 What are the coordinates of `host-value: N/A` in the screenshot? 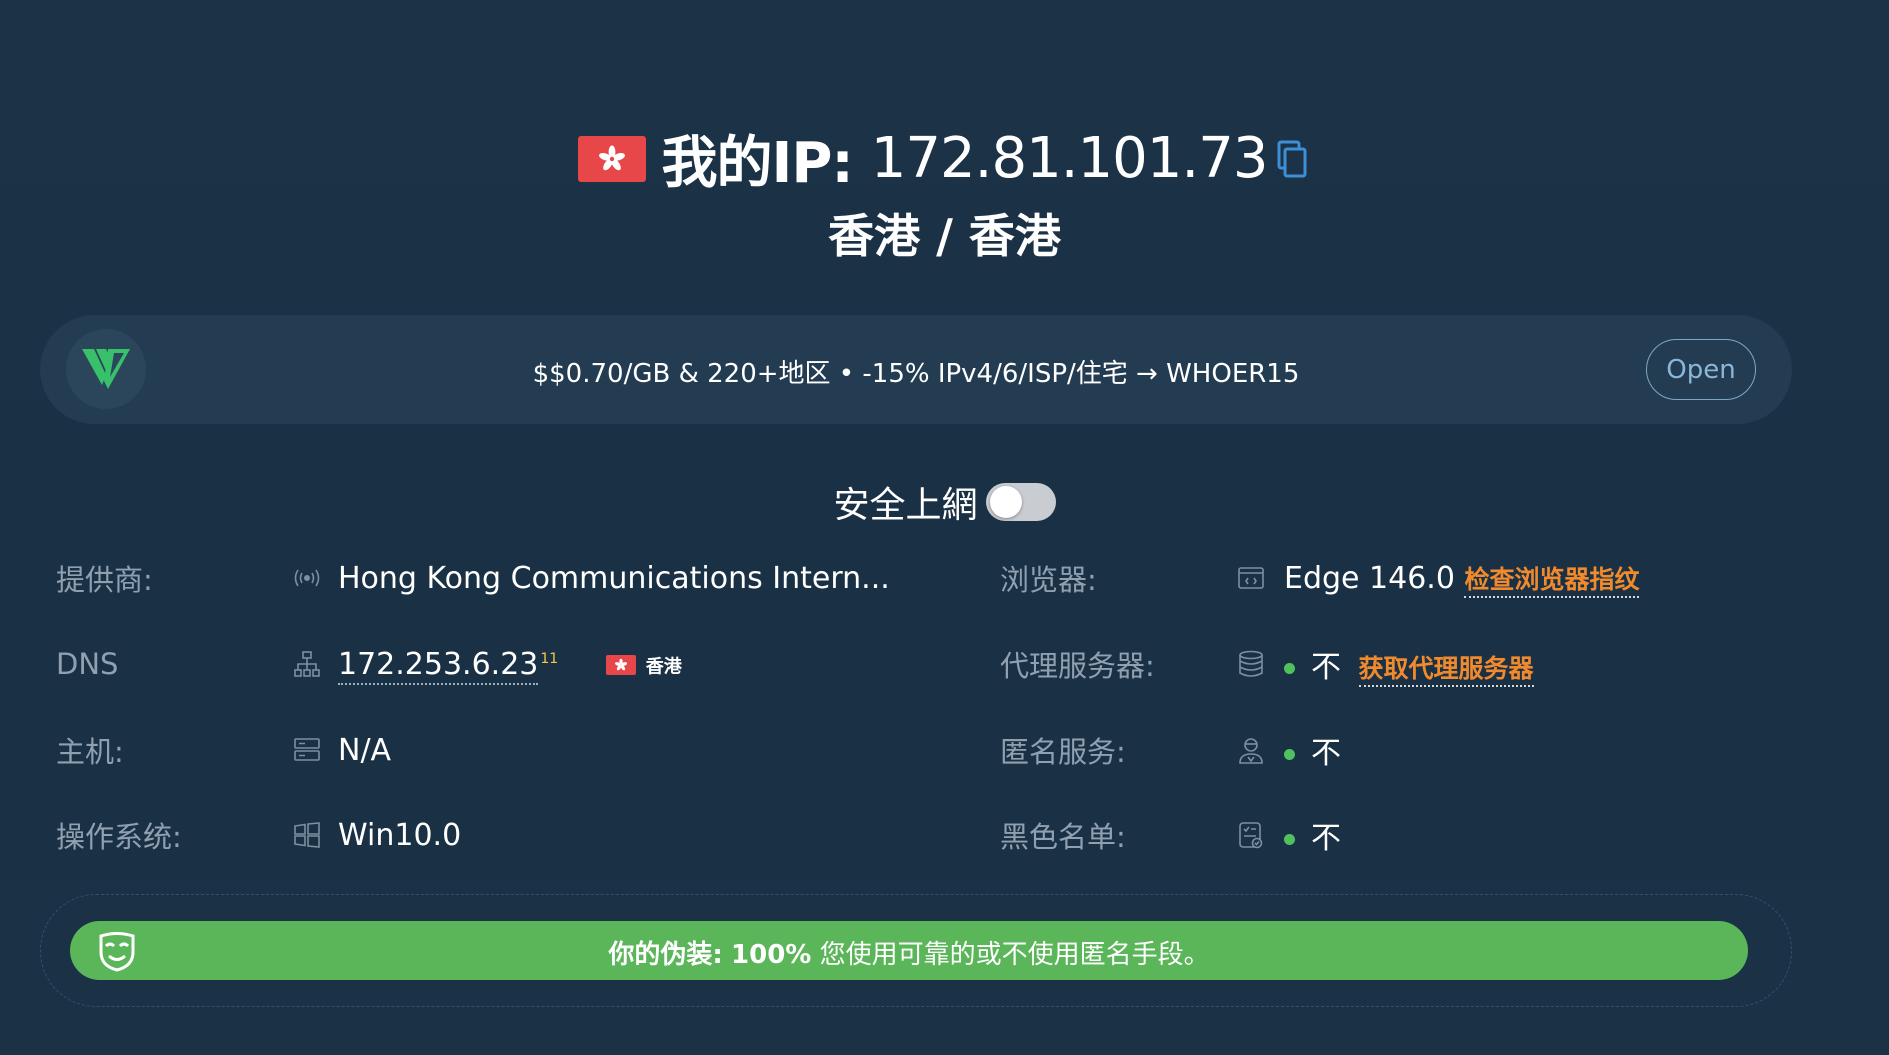 It's located at (365, 750).